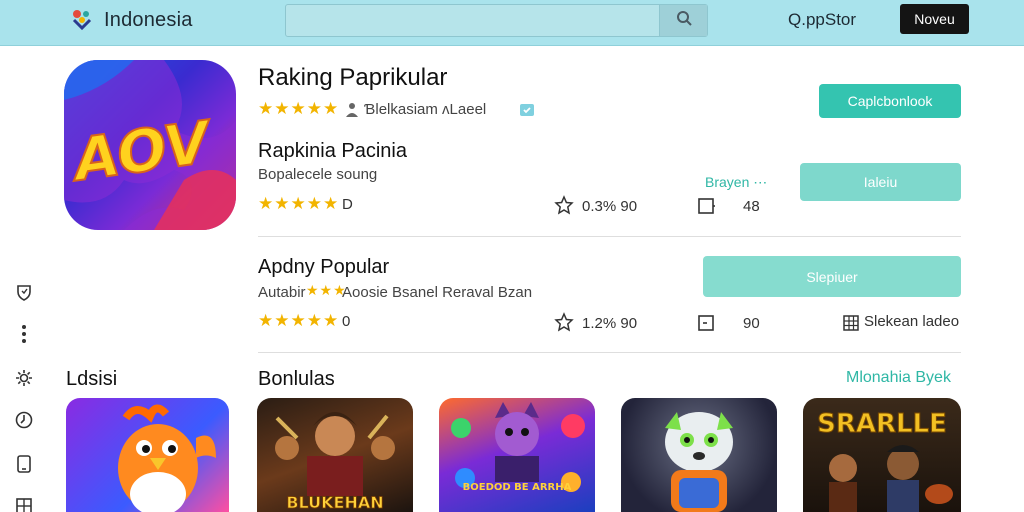  I want to click on shield-icon, so click(24, 292).